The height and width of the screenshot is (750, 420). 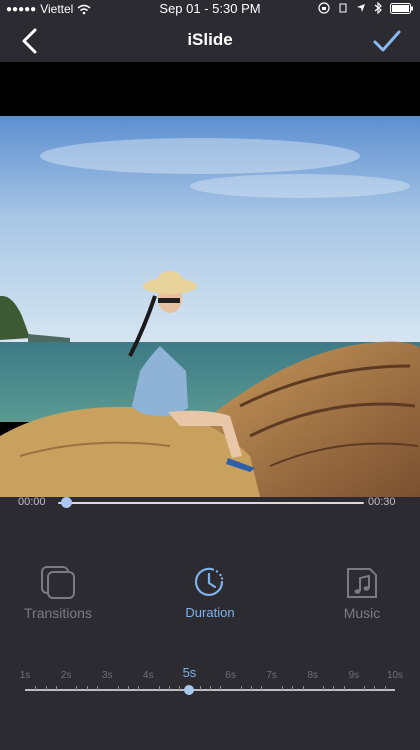 What do you see at coordinates (66, 675) in the screenshot?
I see `duration-tick-label: 2s` at bounding box center [66, 675].